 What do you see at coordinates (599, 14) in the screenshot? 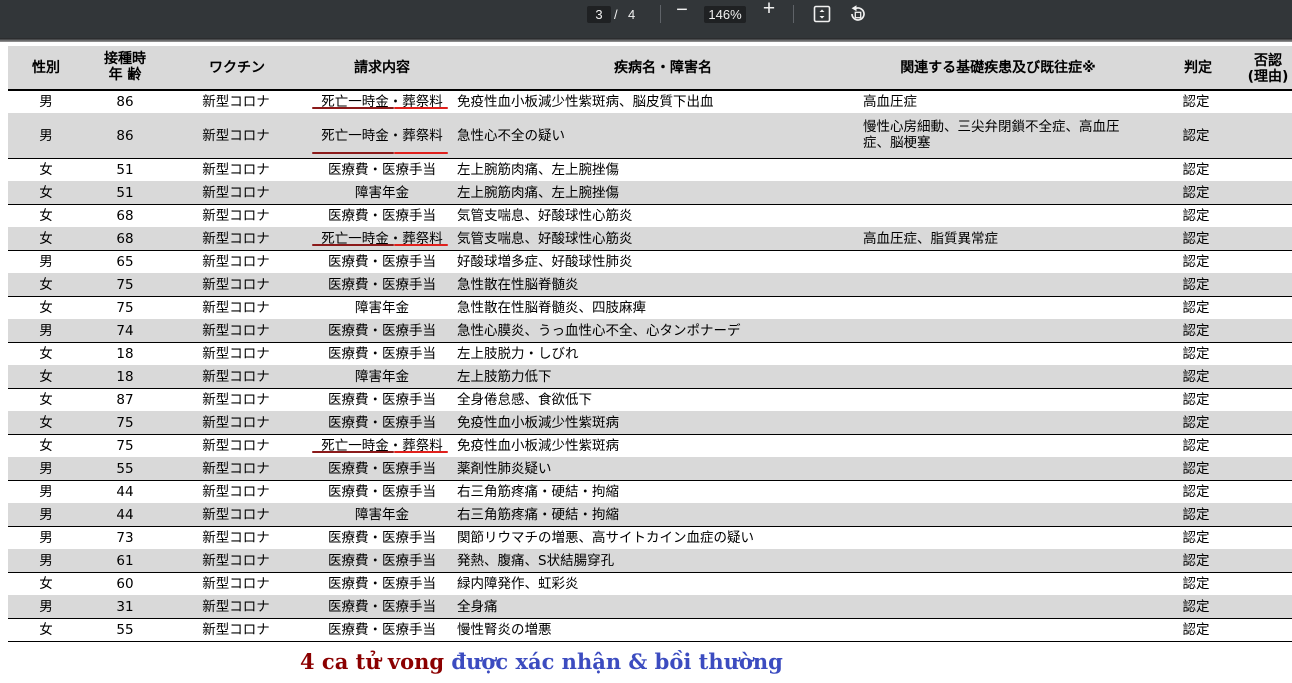
I see `page-number-input: 3` at bounding box center [599, 14].